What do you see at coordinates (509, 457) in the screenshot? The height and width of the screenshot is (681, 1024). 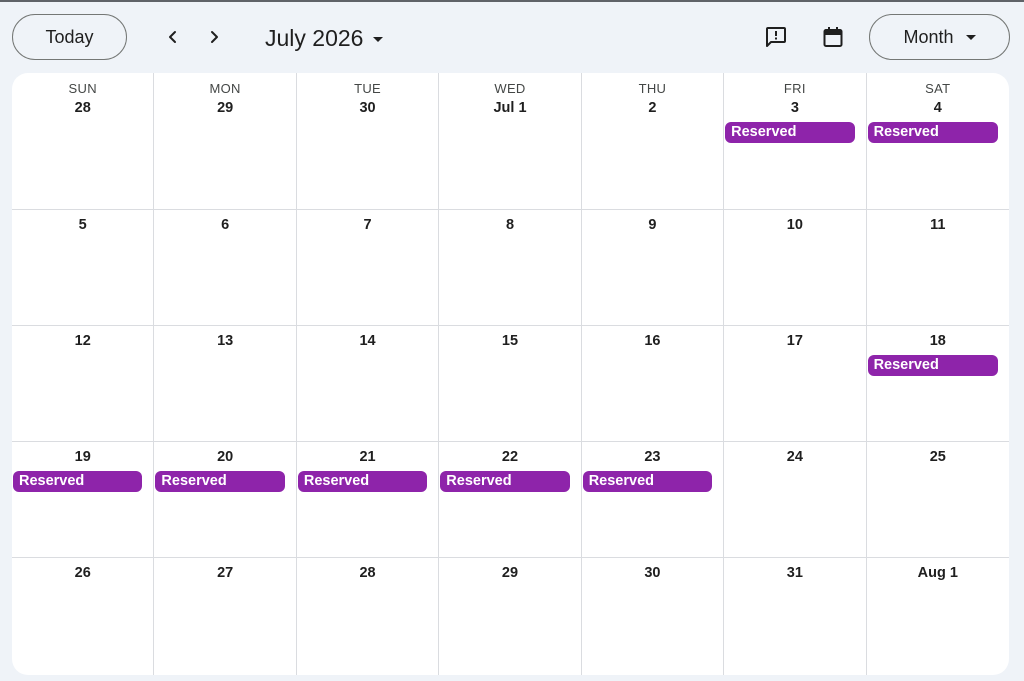 I see `date-number: 22` at bounding box center [509, 457].